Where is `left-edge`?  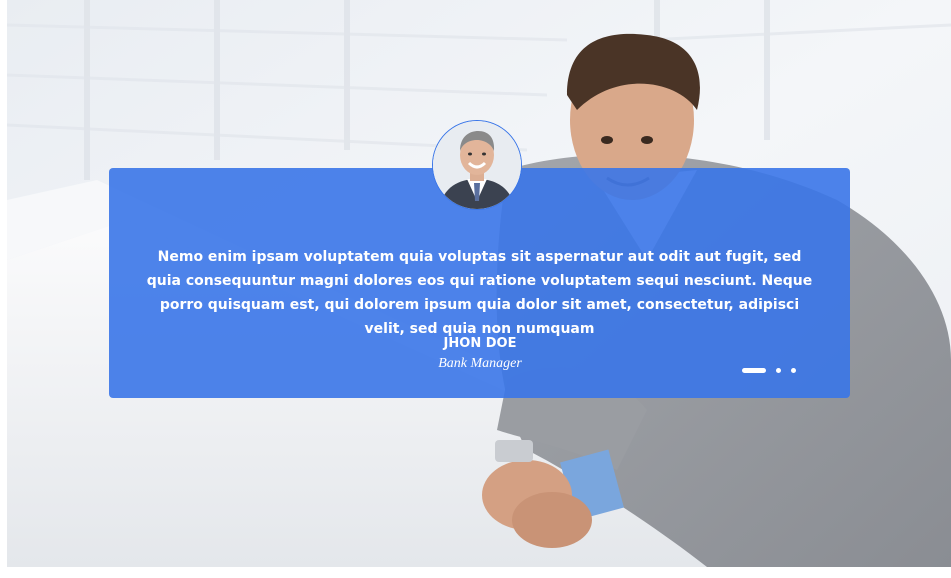 left-edge is located at coordinates (3, 289).